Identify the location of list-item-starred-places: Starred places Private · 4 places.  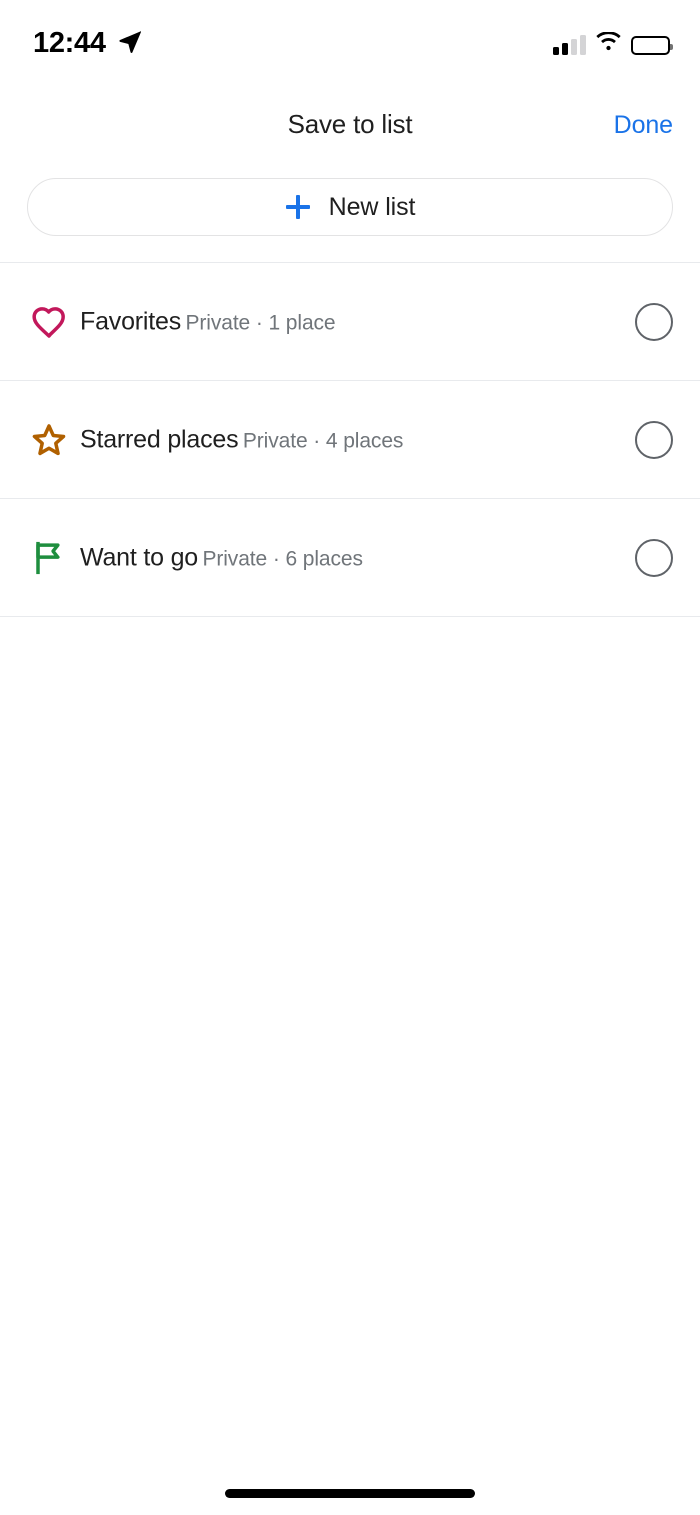
(350, 440).